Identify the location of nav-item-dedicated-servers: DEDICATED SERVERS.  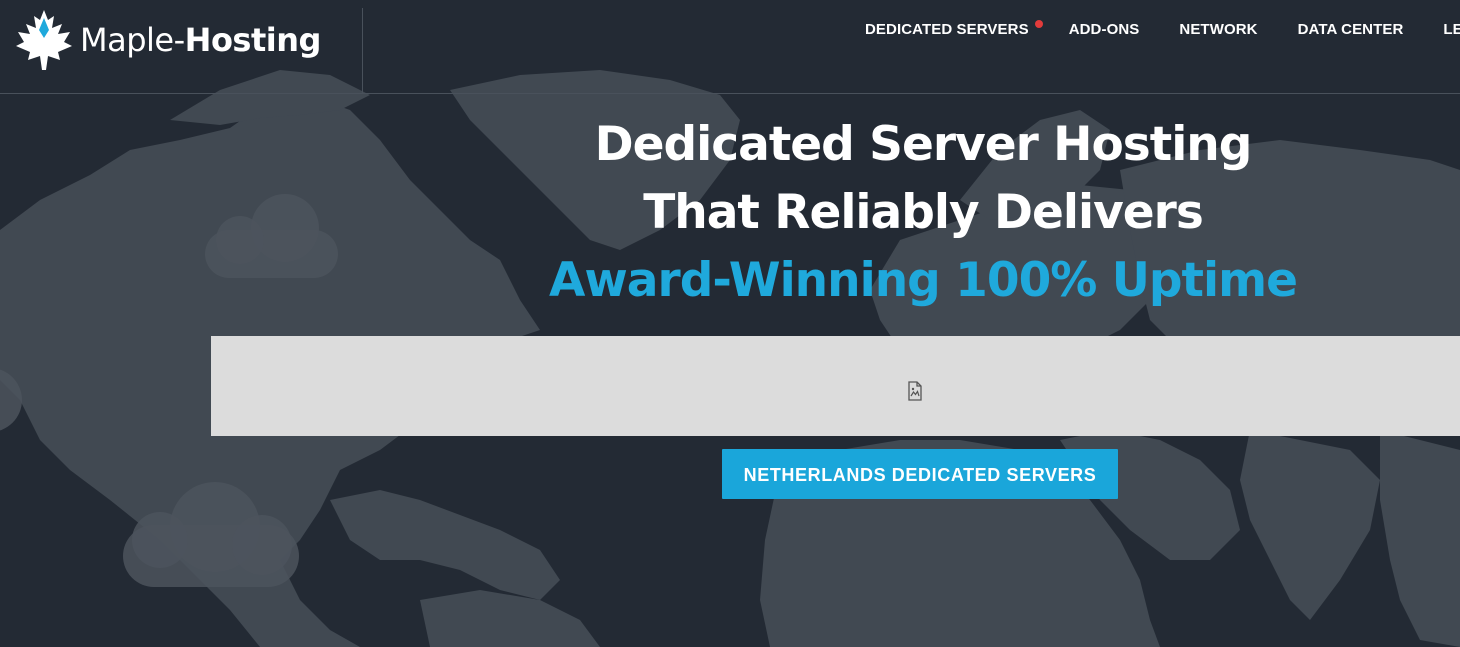
(954, 29).